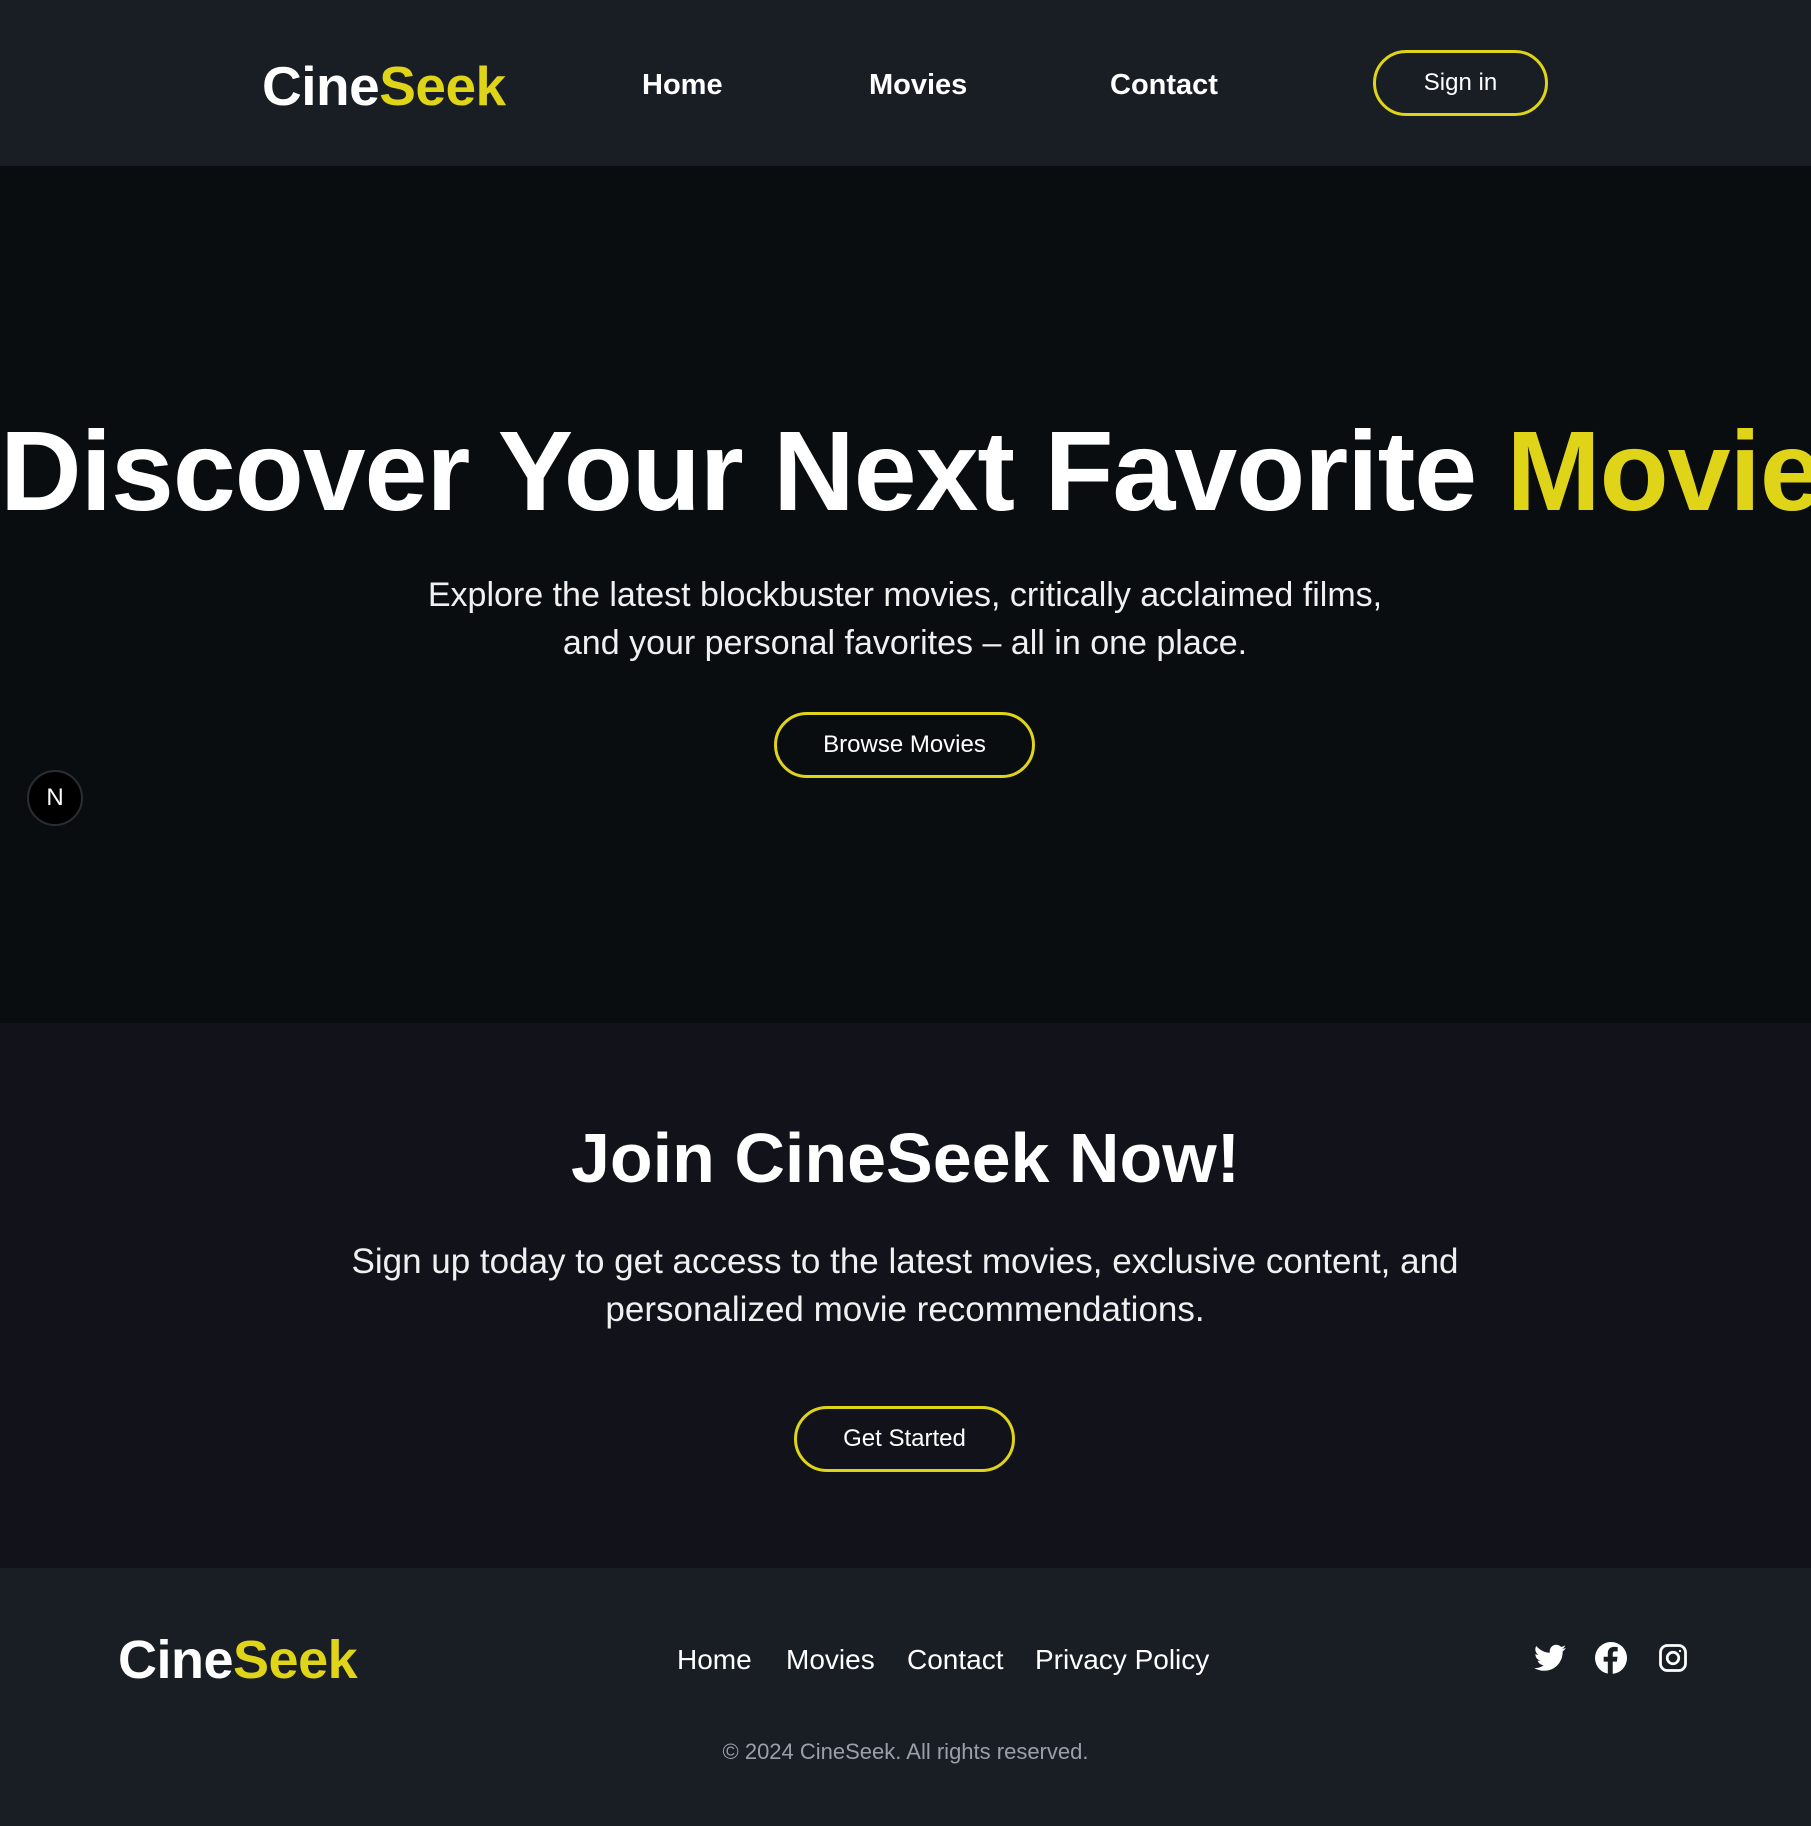  What do you see at coordinates (905, 1309) in the screenshot?
I see `join-subtitle-line2: personalized movie recommendations.` at bounding box center [905, 1309].